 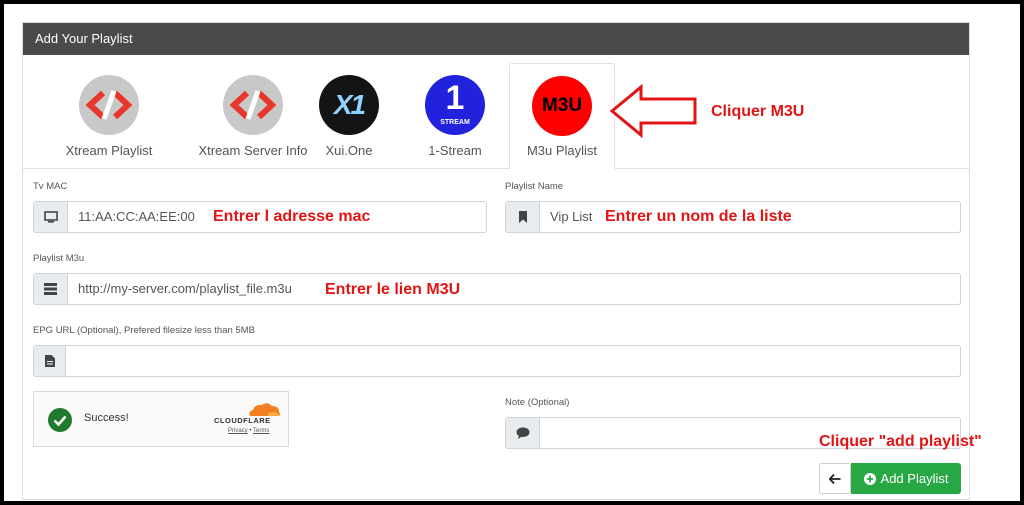 What do you see at coordinates (653, 111) in the screenshot?
I see `left-arrow-annotation-icon` at bounding box center [653, 111].